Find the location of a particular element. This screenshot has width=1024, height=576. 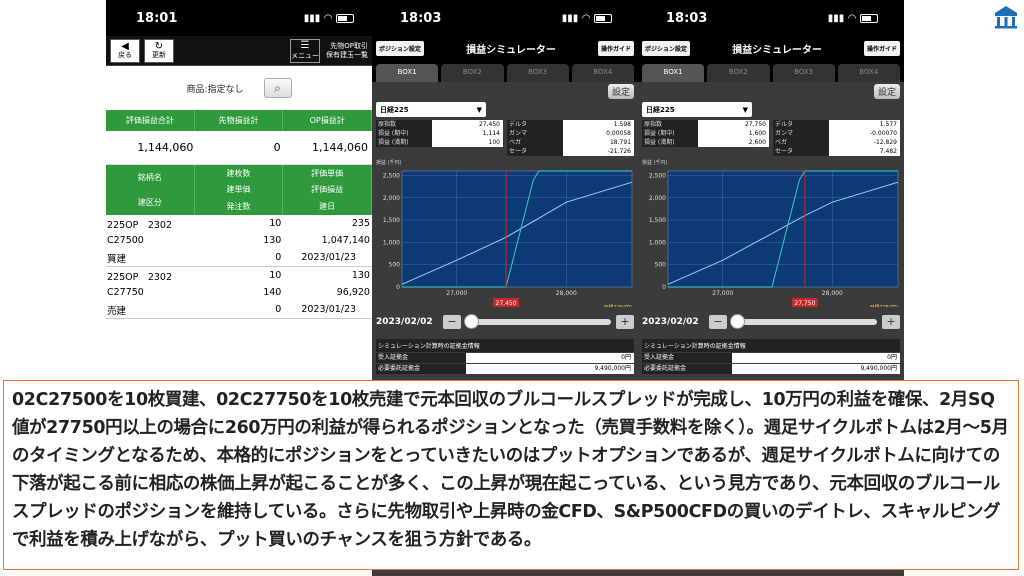

margin-label: 受入証拠金 is located at coordinates (687, 358).